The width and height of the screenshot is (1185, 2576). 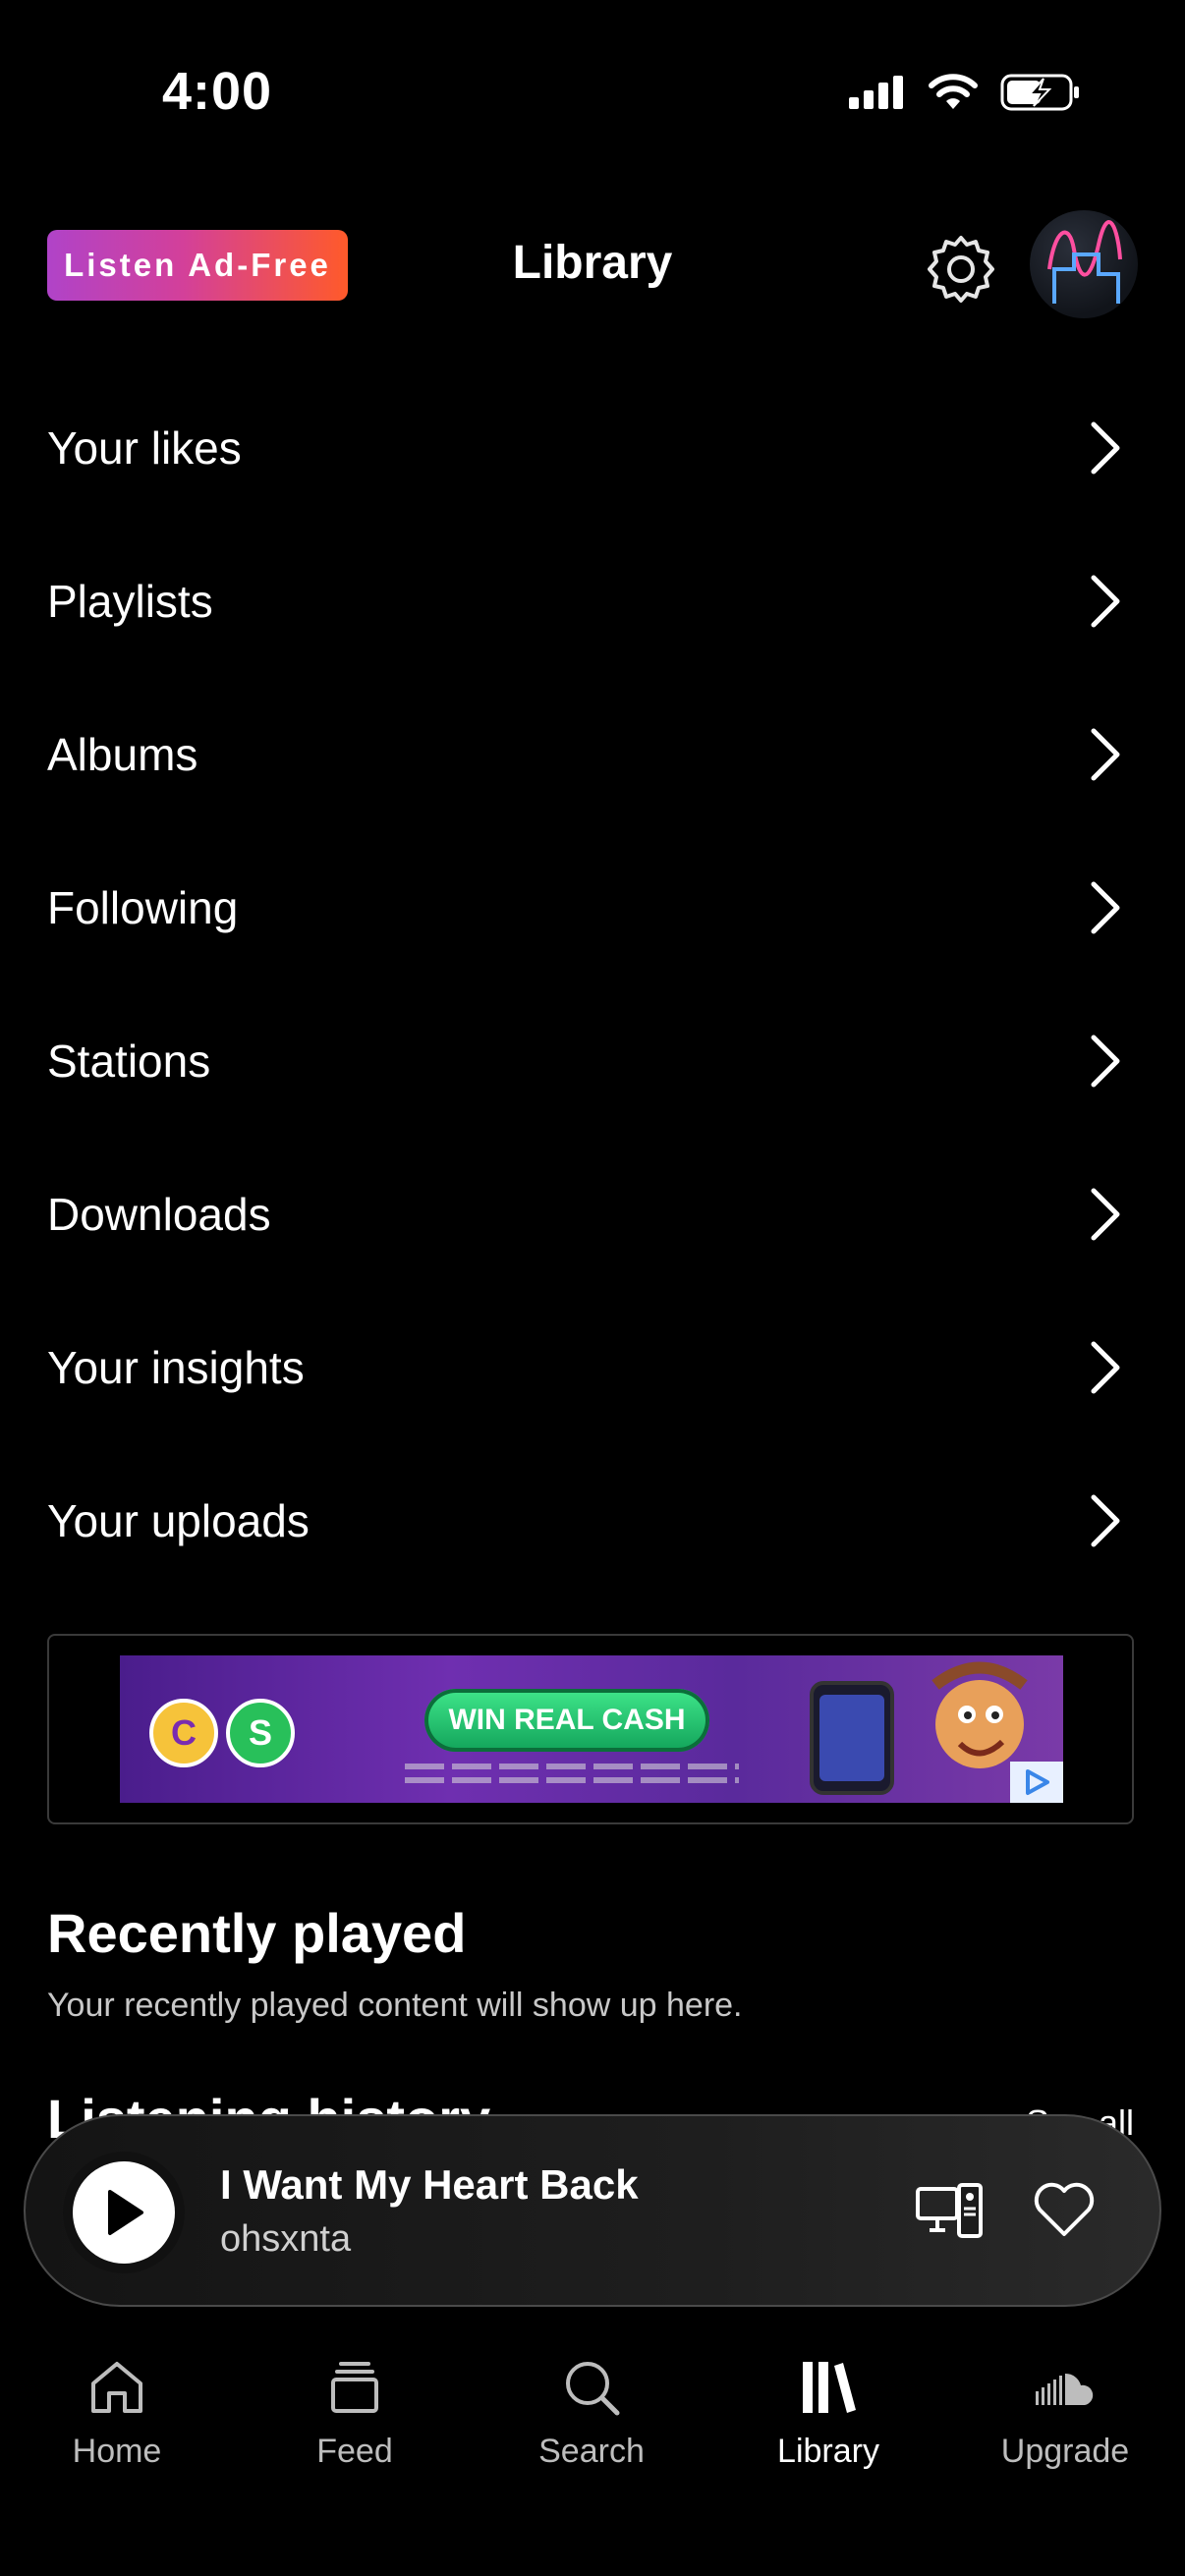 What do you see at coordinates (354, 2413) in the screenshot?
I see `tab-feed: Feed` at bounding box center [354, 2413].